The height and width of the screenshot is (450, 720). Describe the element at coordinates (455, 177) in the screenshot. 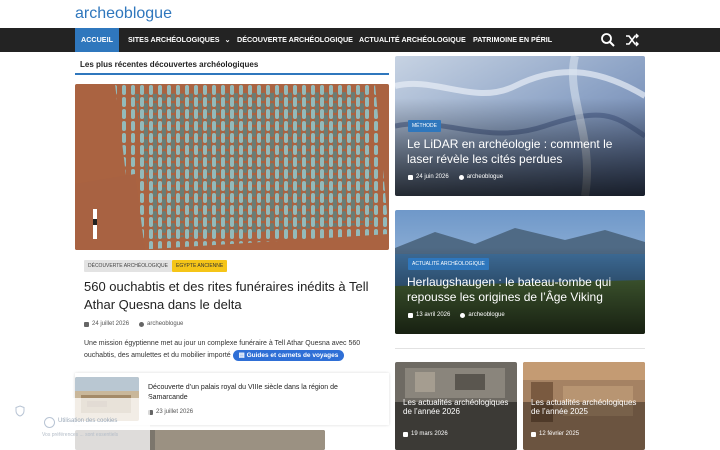

I see `card-lidar-meta: 24 juin 2026 archeoblogue` at that location.